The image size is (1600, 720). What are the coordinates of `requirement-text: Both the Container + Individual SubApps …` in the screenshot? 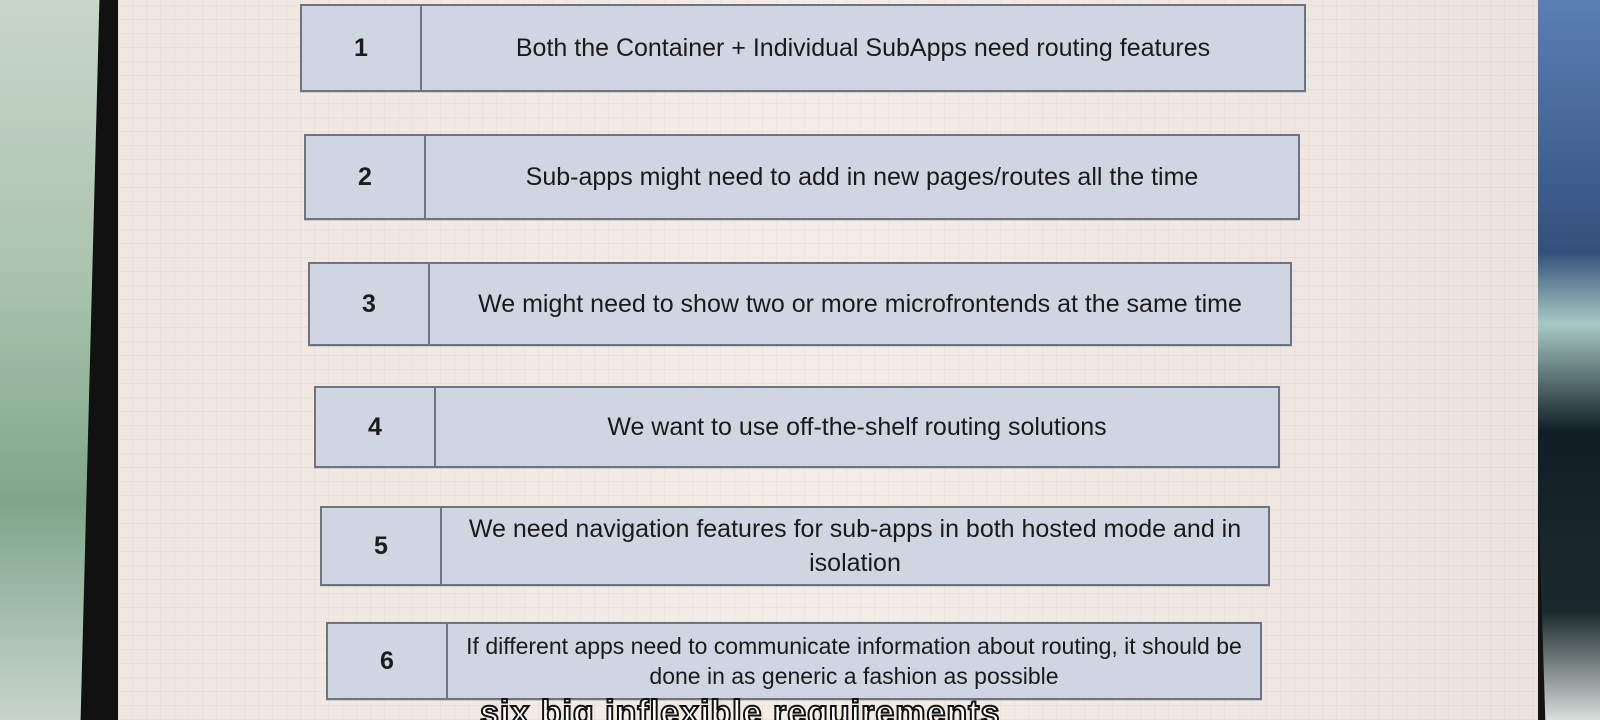 It's located at (863, 48).